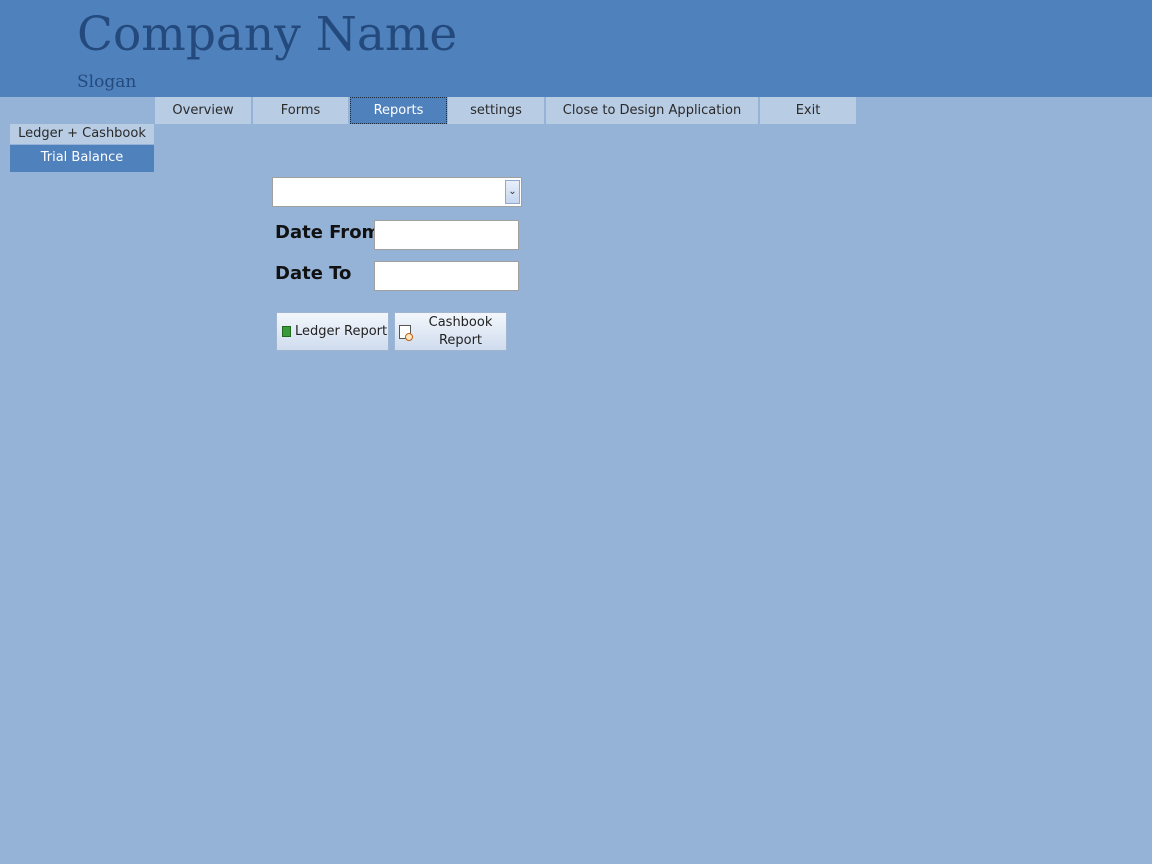 Image resolution: width=1152 pixels, height=864 pixels. I want to click on book-icon, so click(286, 331).